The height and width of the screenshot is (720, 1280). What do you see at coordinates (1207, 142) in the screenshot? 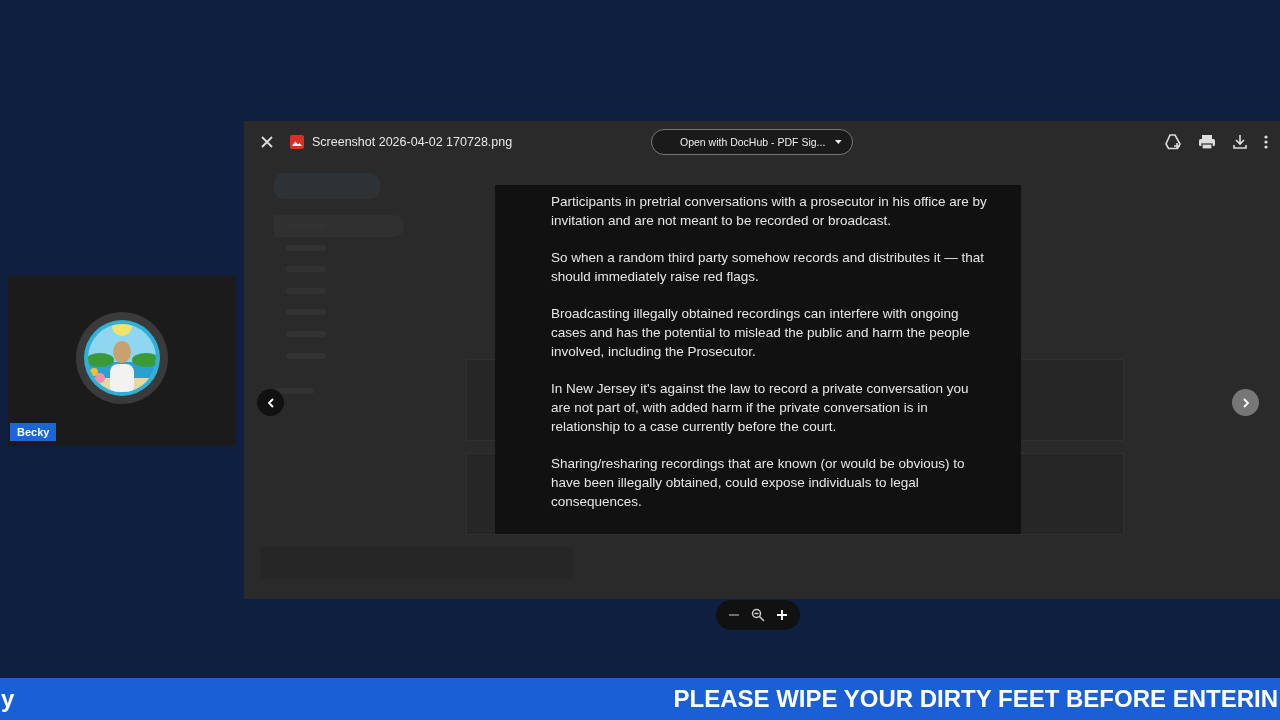
I see `print-icon` at bounding box center [1207, 142].